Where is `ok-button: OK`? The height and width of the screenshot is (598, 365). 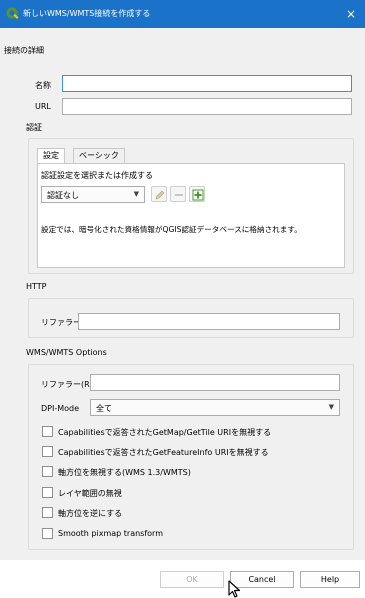
ok-button: OK is located at coordinates (192, 579).